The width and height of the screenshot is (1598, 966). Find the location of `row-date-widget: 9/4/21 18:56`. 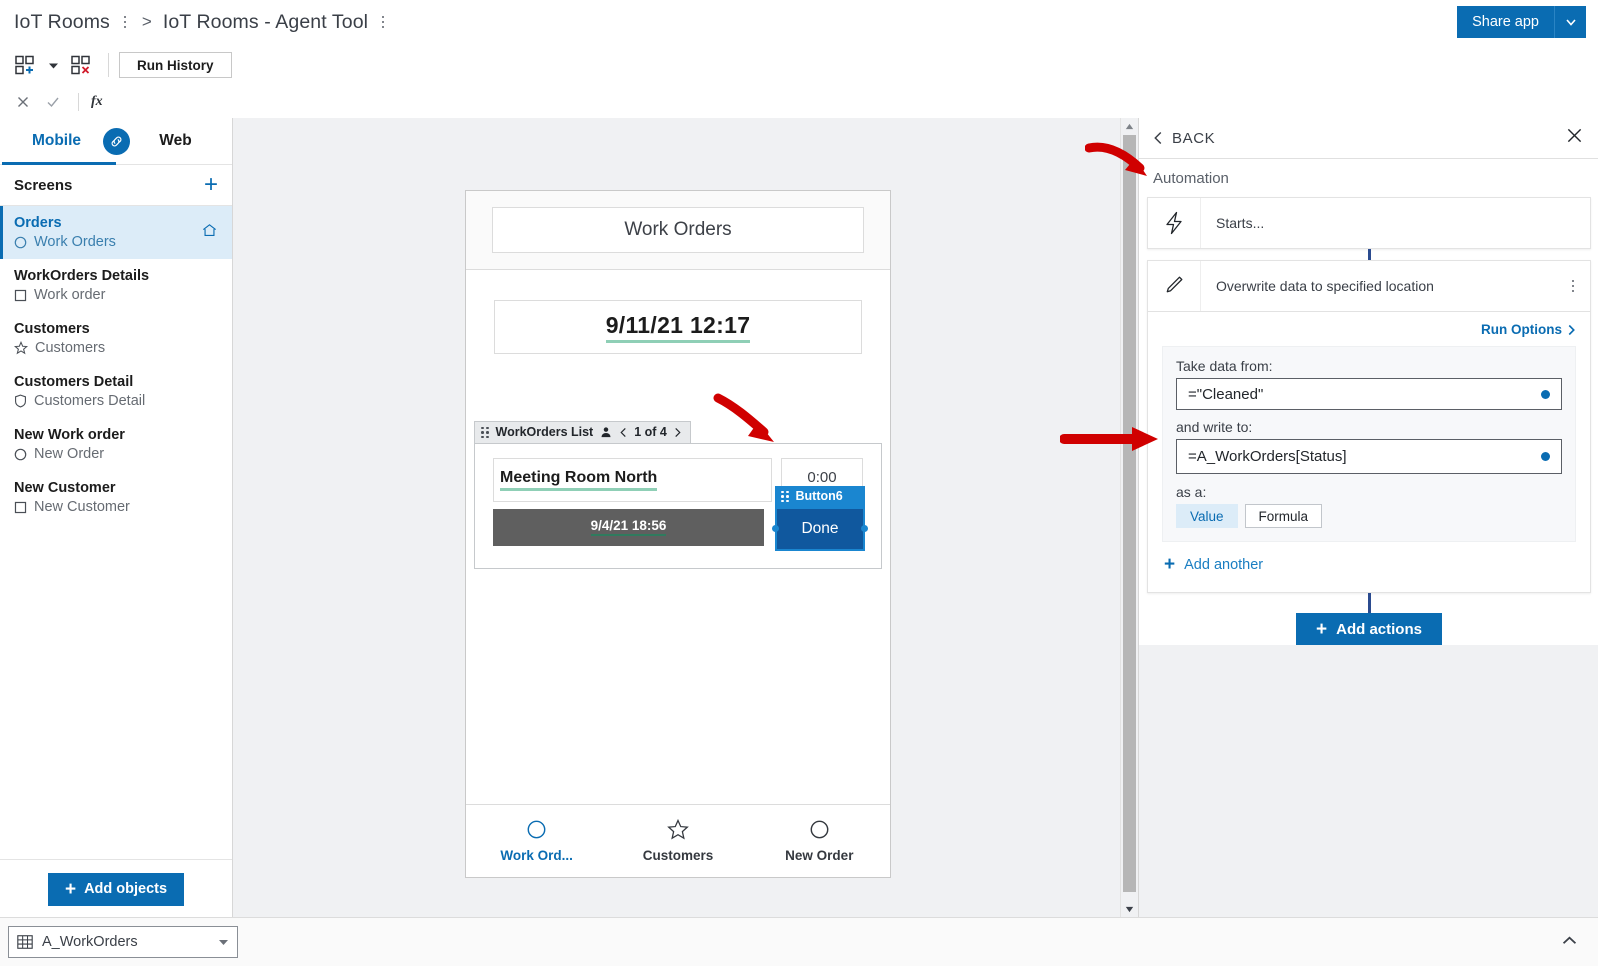

row-date-widget: 9/4/21 18:56 is located at coordinates (628, 527).